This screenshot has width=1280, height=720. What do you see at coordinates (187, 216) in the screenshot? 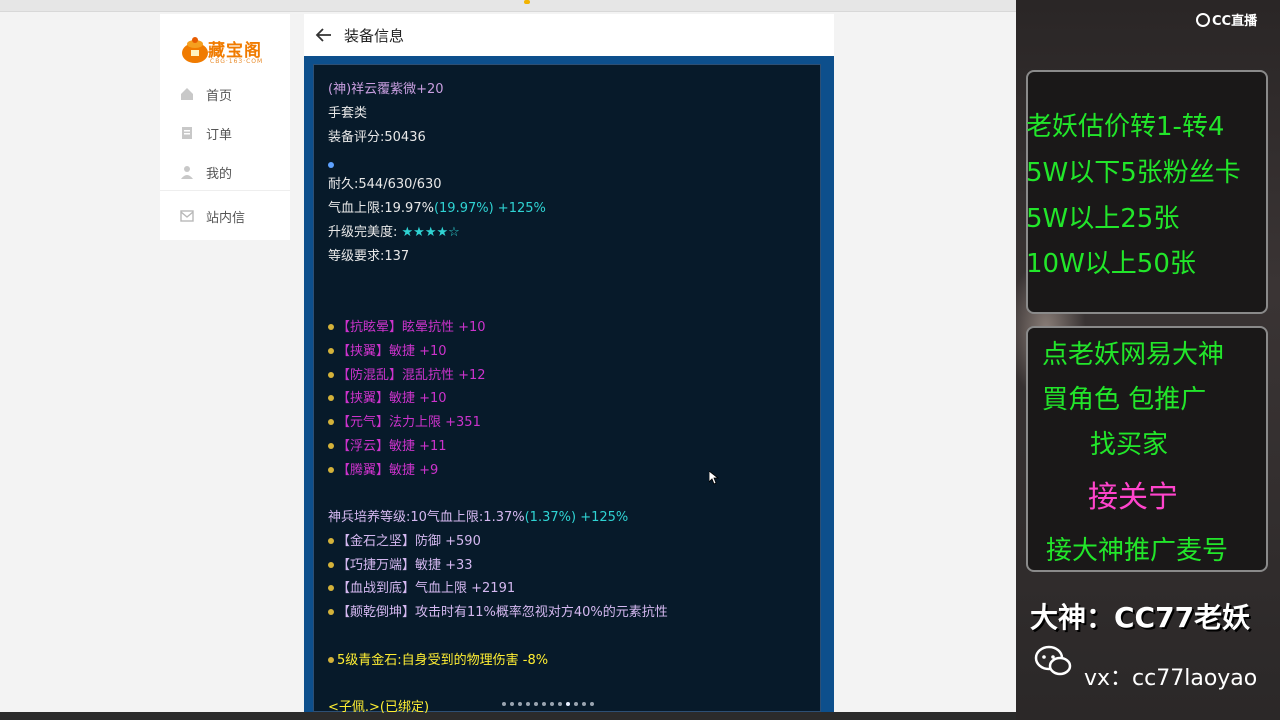
I see `mail-icon` at bounding box center [187, 216].